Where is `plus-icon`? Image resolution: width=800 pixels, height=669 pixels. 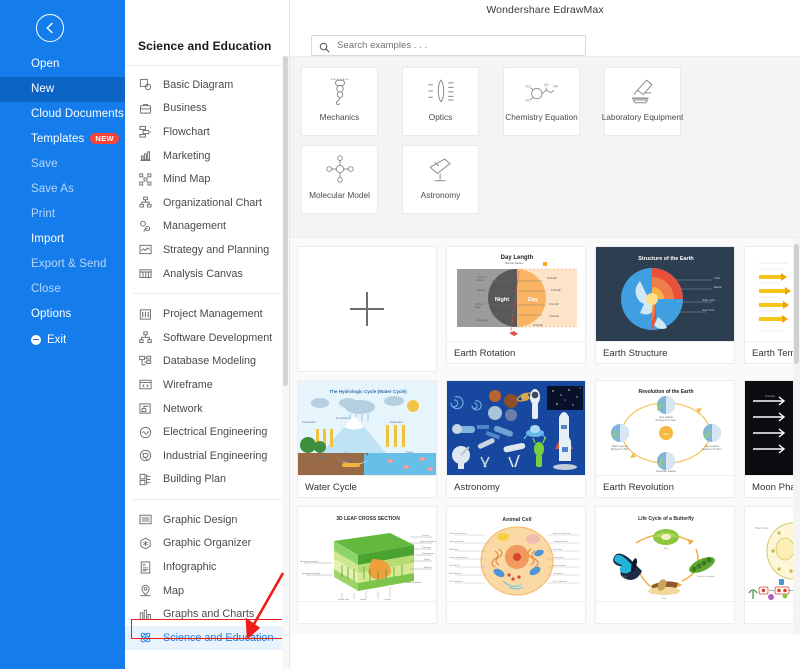
plus-icon is located at coordinates (367, 309).